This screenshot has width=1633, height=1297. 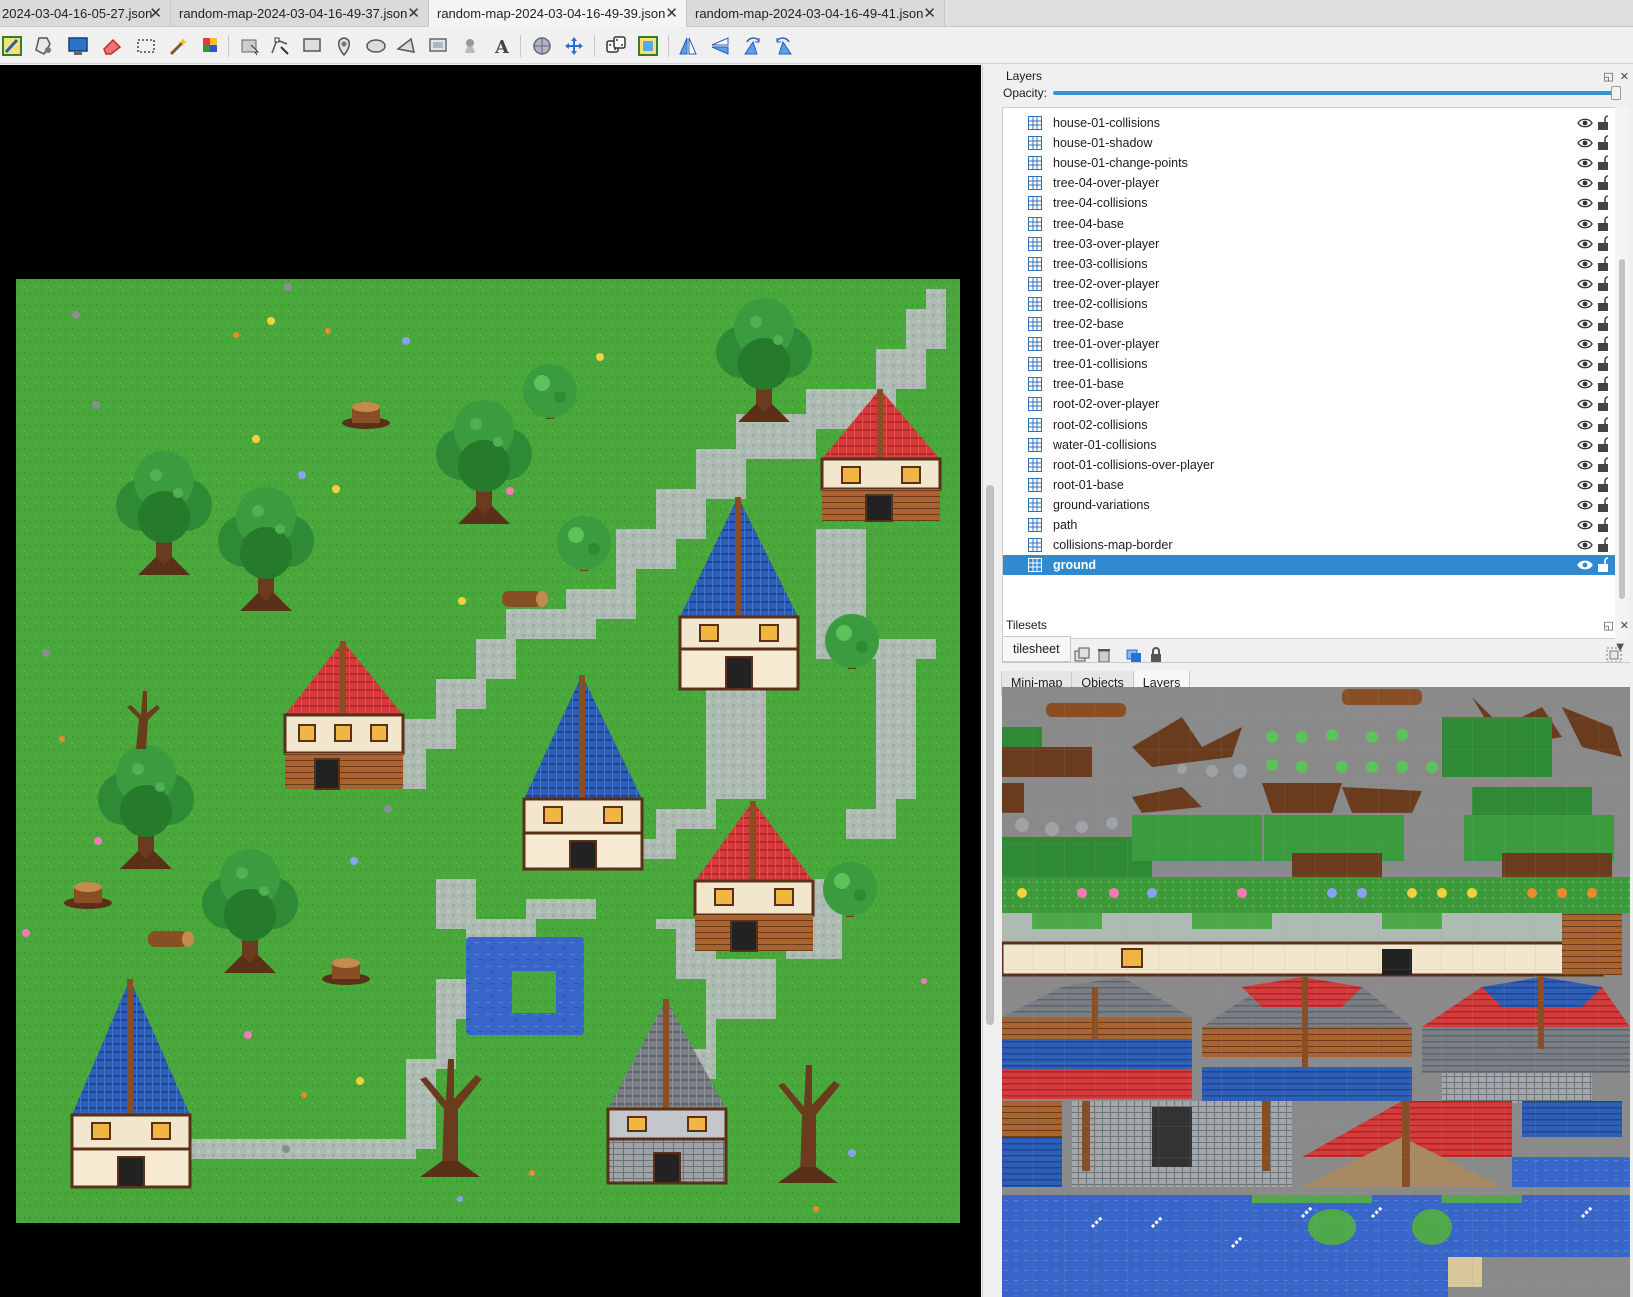 I want to click on layer-row-tree-04-collisions: tree-04-collisions, so click(x=1309, y=203).